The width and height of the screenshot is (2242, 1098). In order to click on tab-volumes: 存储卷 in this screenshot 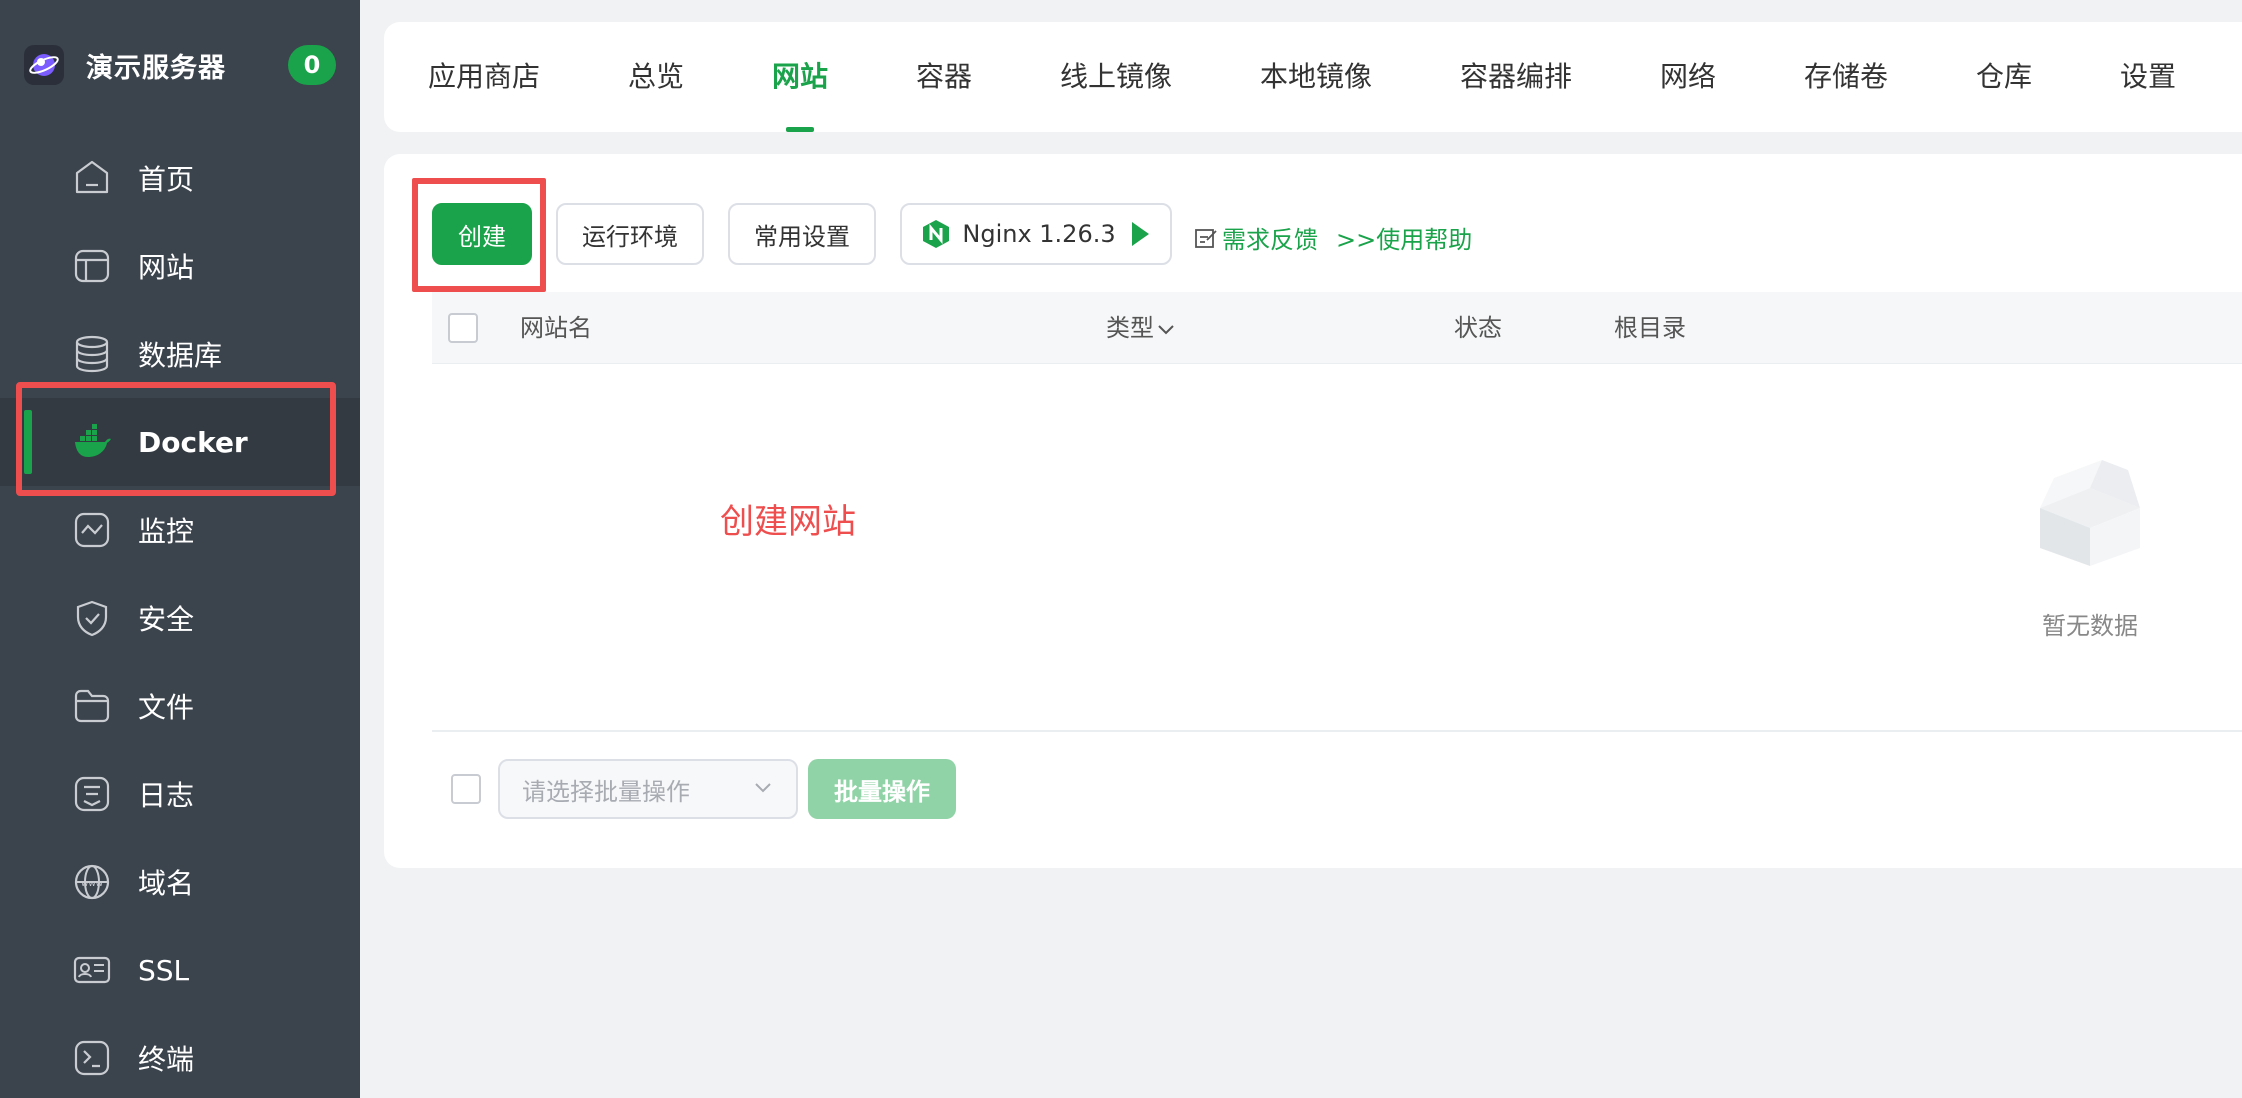, I will do `click(1846, 77)`.